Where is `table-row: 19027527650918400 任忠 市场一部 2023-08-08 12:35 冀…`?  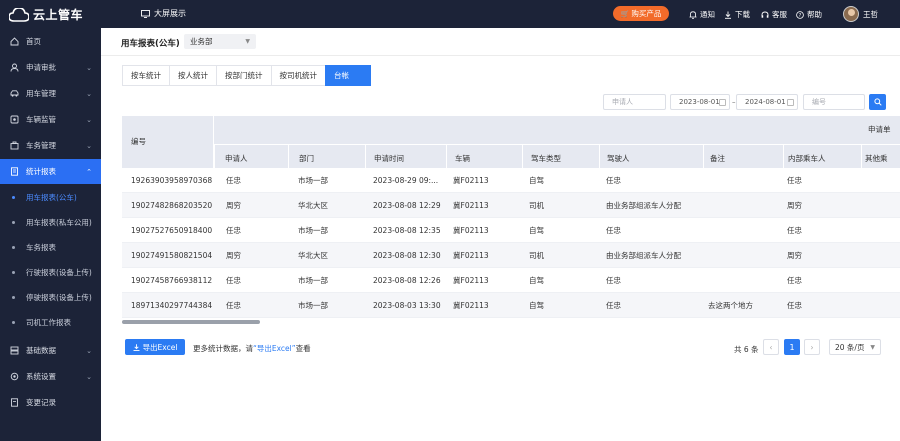
table-row: 19027527650918400 任忠 市场一部 2023-08-08 12:35 冀… is located at coordinates (511, 230).